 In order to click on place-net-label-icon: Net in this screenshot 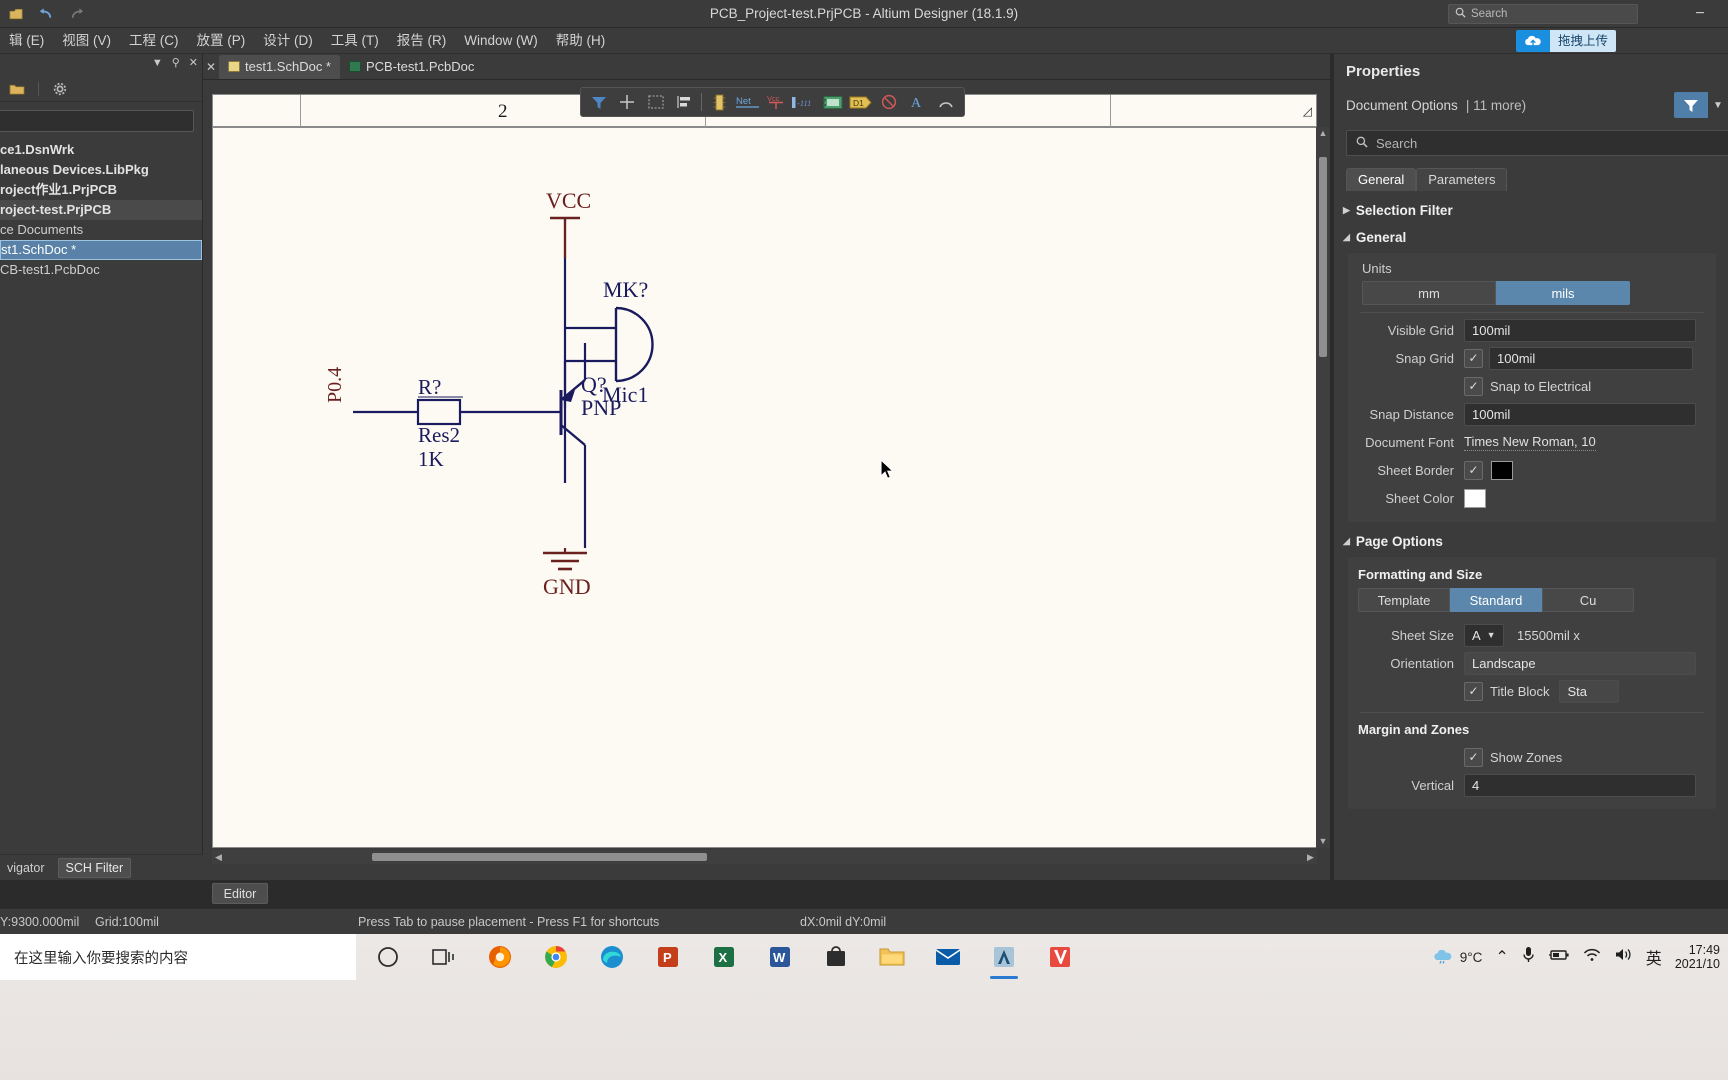, I will do `click(748, 102)`.